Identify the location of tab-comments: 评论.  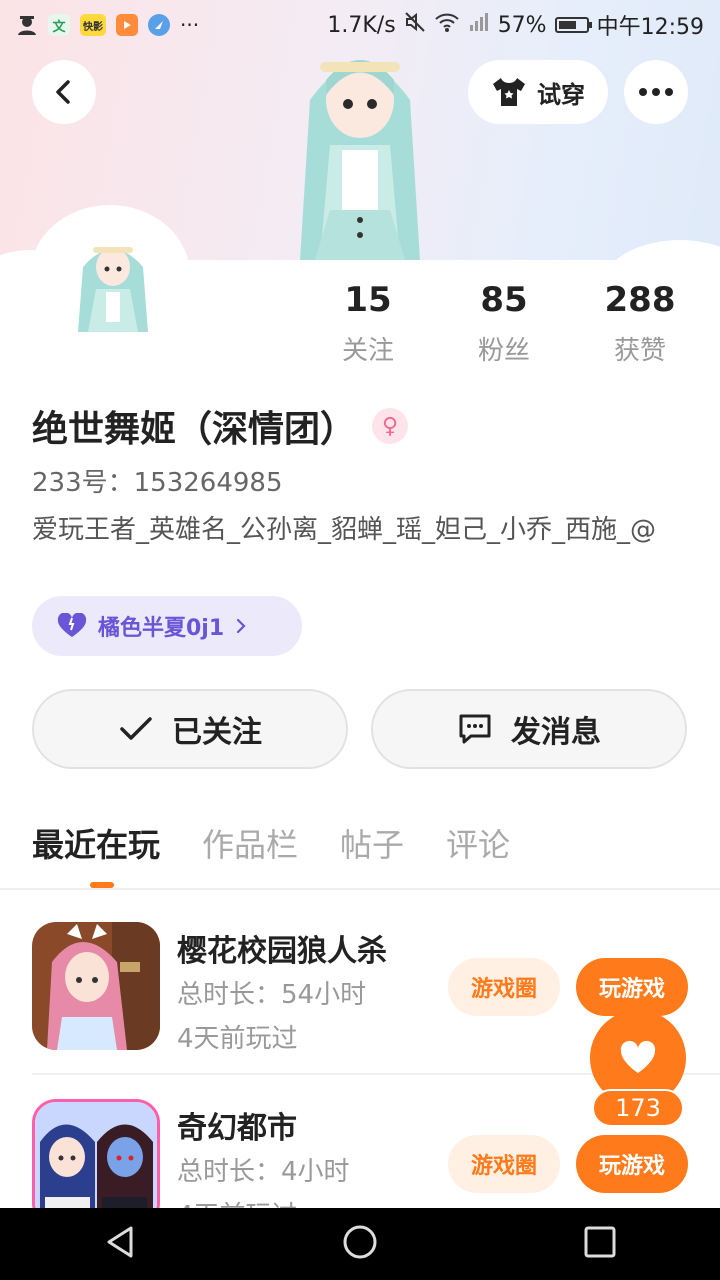
(478, 843).